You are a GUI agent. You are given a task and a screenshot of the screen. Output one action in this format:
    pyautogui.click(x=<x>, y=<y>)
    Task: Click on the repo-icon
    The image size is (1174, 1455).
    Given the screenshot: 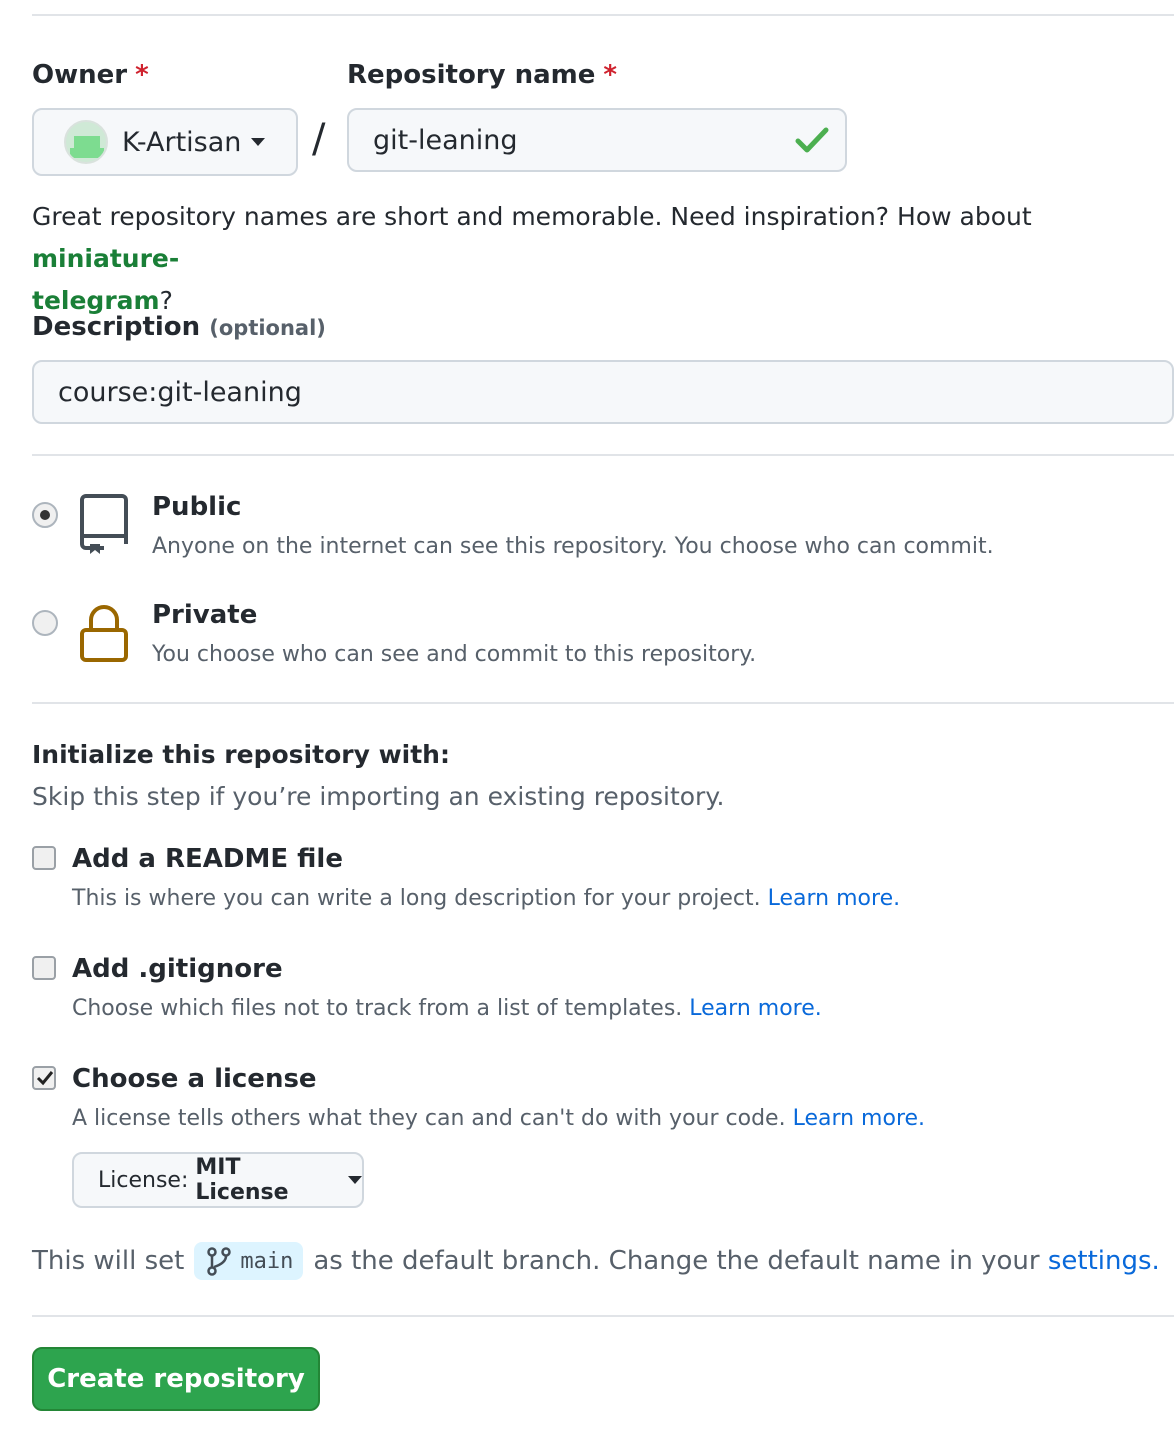 What is the action you would take?
    pyautogui.click(x=104, y=524)
    